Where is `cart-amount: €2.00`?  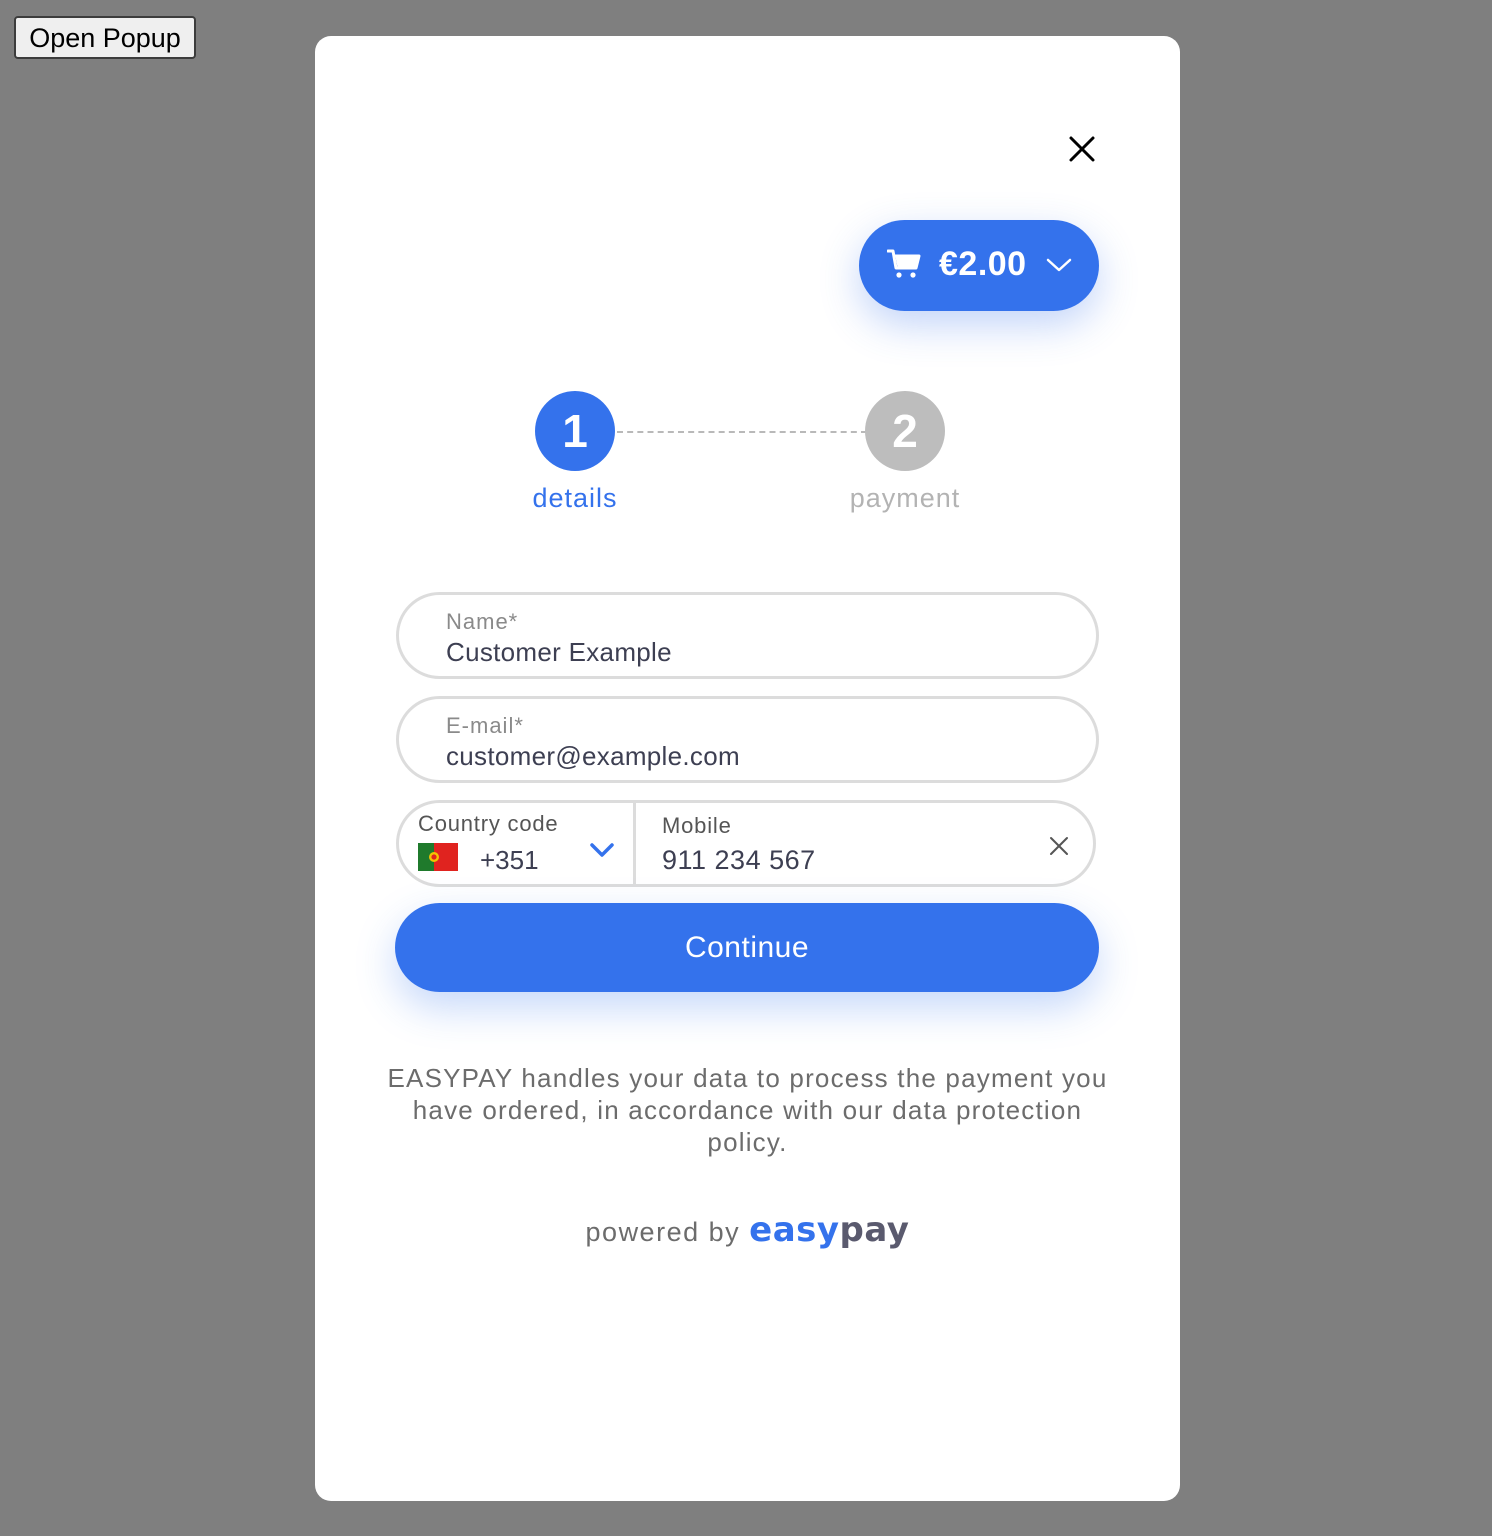 cart-amount: €2.00 is located at coordinates (983, 264).